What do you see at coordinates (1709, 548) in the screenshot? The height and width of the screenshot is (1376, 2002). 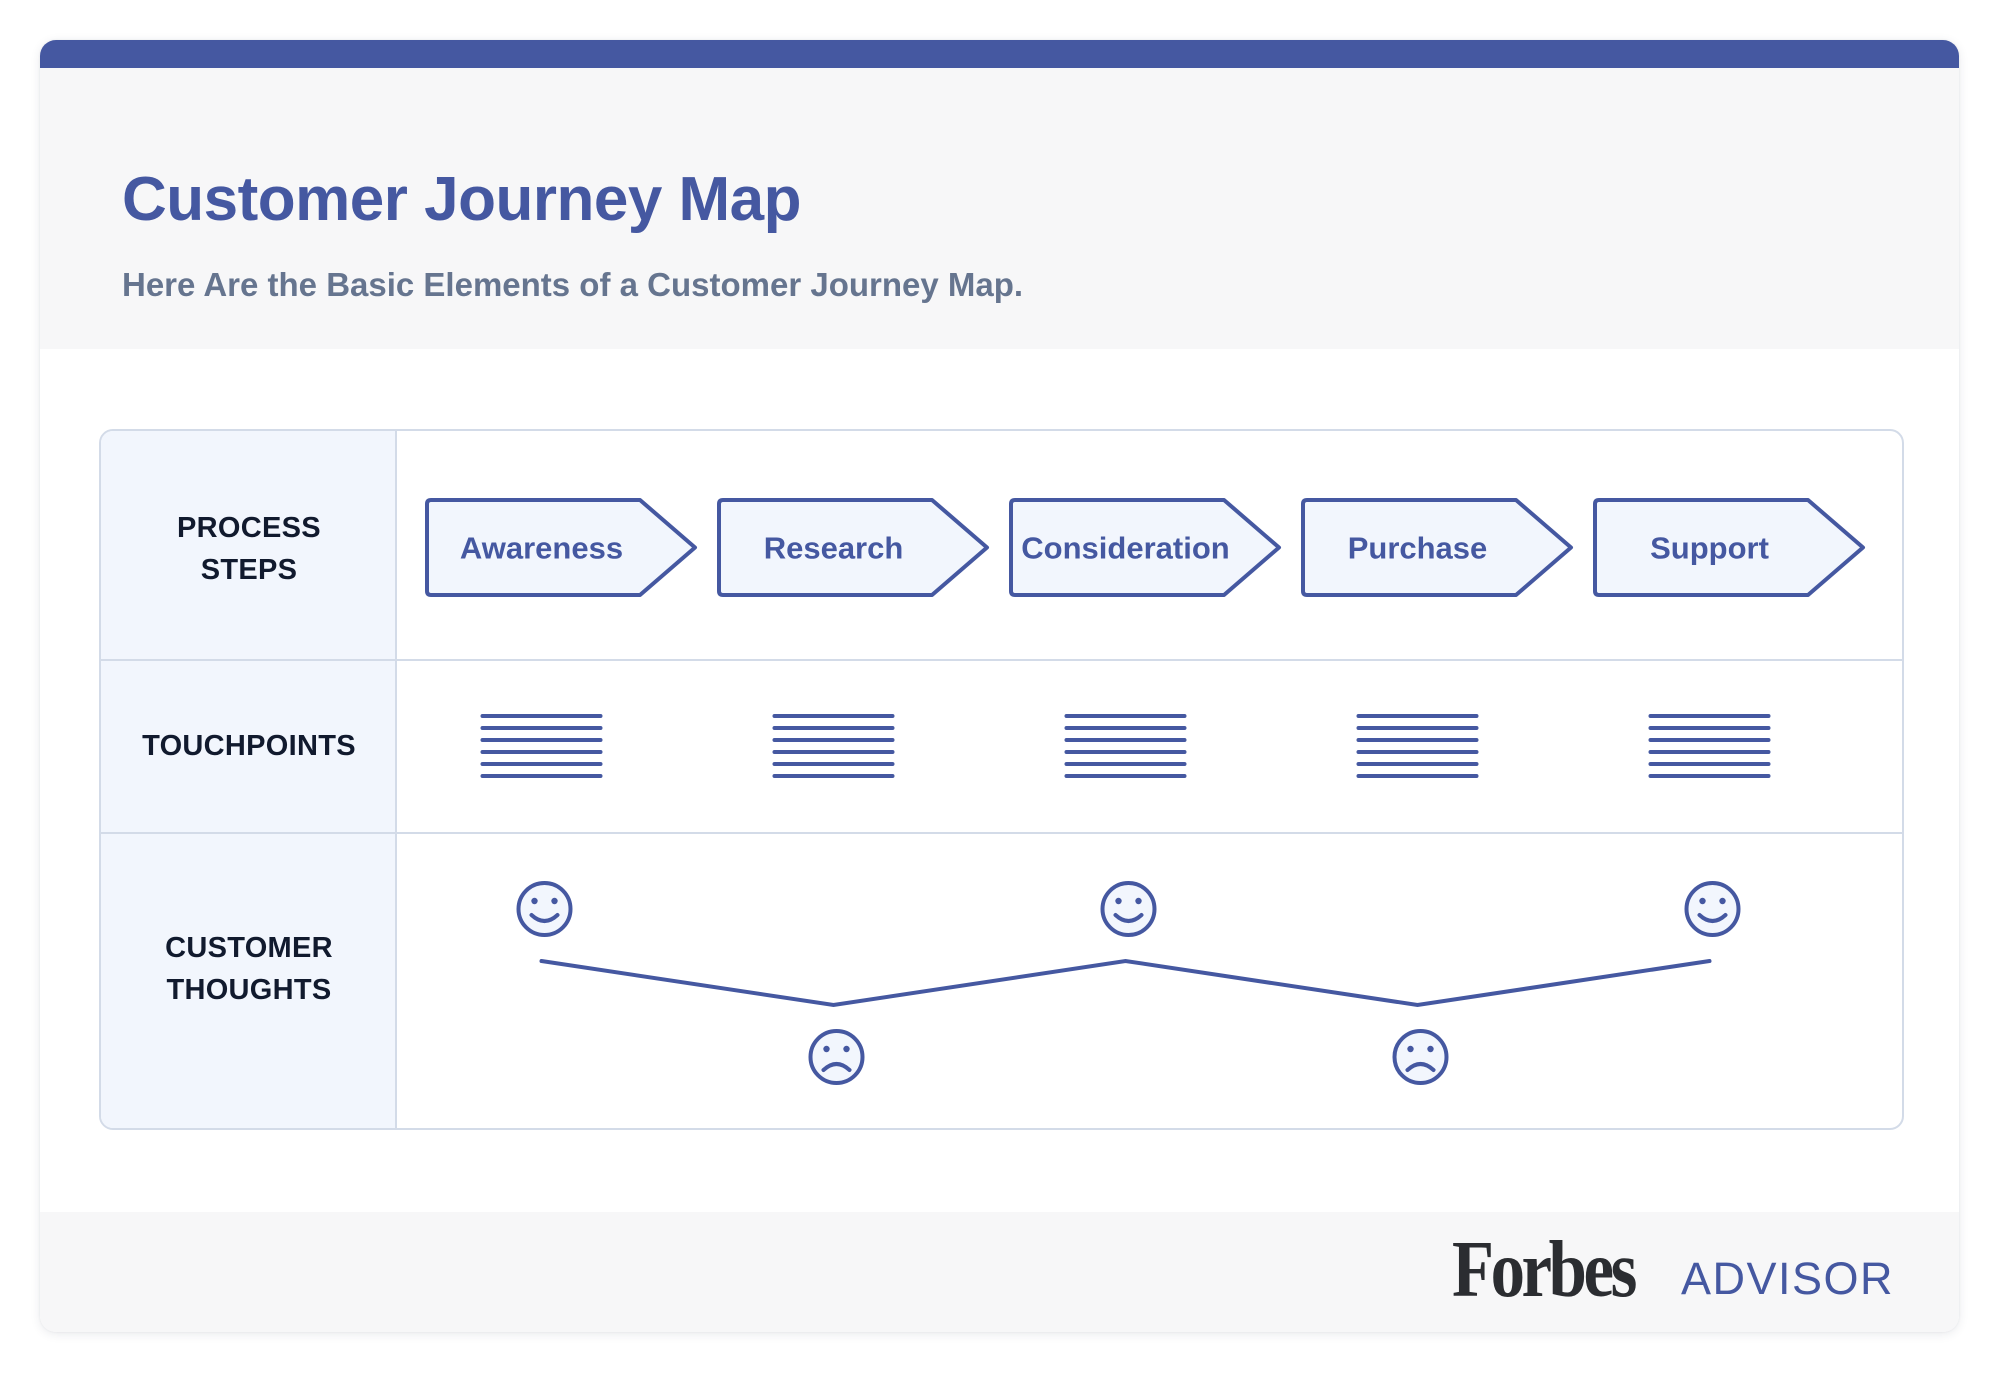 I see `process-step-label: Support` at bounding box center [1709, 548].